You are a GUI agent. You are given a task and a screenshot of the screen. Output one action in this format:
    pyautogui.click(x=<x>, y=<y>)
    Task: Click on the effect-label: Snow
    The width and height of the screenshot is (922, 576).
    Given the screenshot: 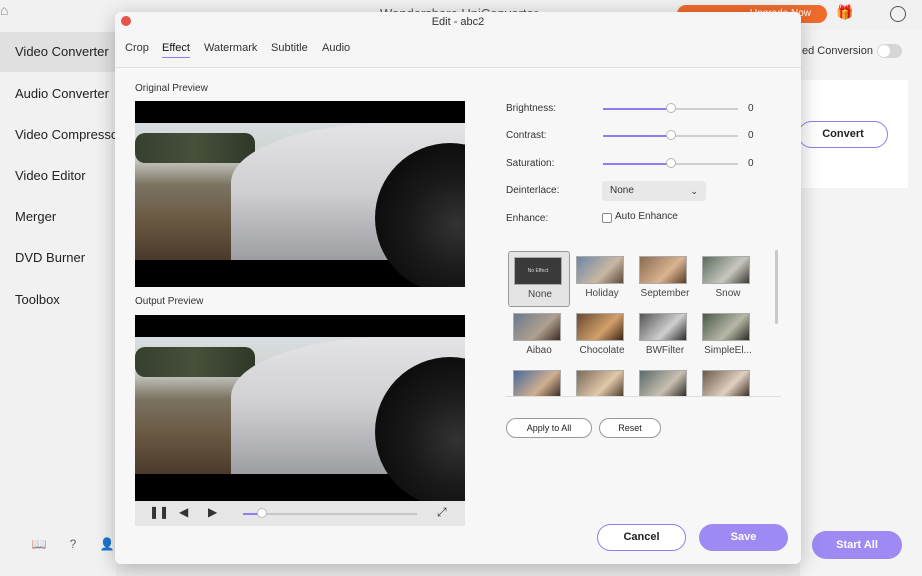 What is the action you would take?
    pyautogui.click(x=728, y=293)
    